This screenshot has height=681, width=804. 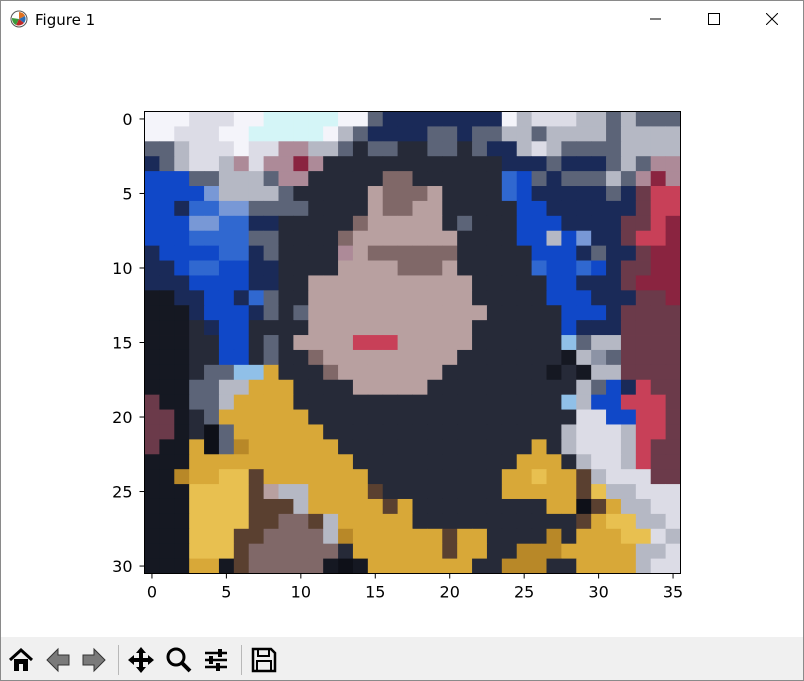 I want to click on save-button, so click(x=264, y=660).